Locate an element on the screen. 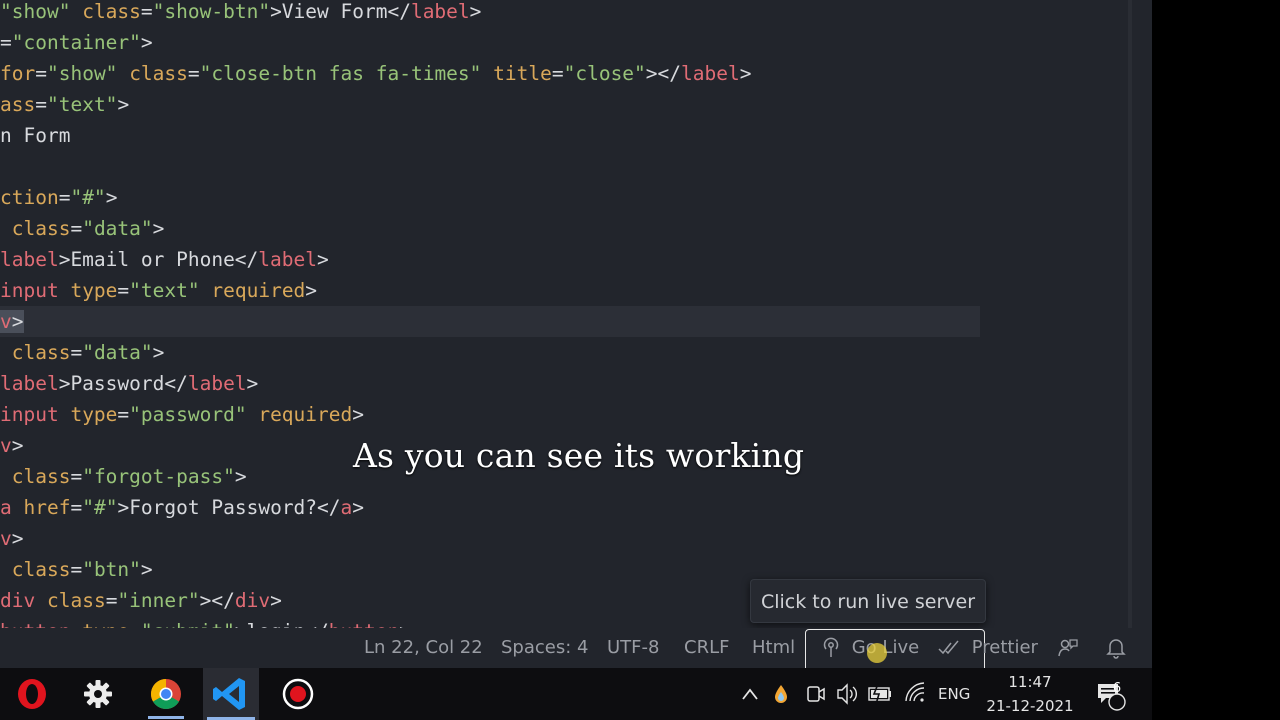 The width and height of the screenshot is (1280, 720). code-token: "#" is located at coordinates (100, 507).